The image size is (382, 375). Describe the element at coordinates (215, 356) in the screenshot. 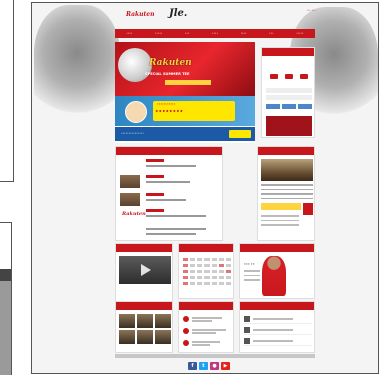

I see `footer-bar` at that location.